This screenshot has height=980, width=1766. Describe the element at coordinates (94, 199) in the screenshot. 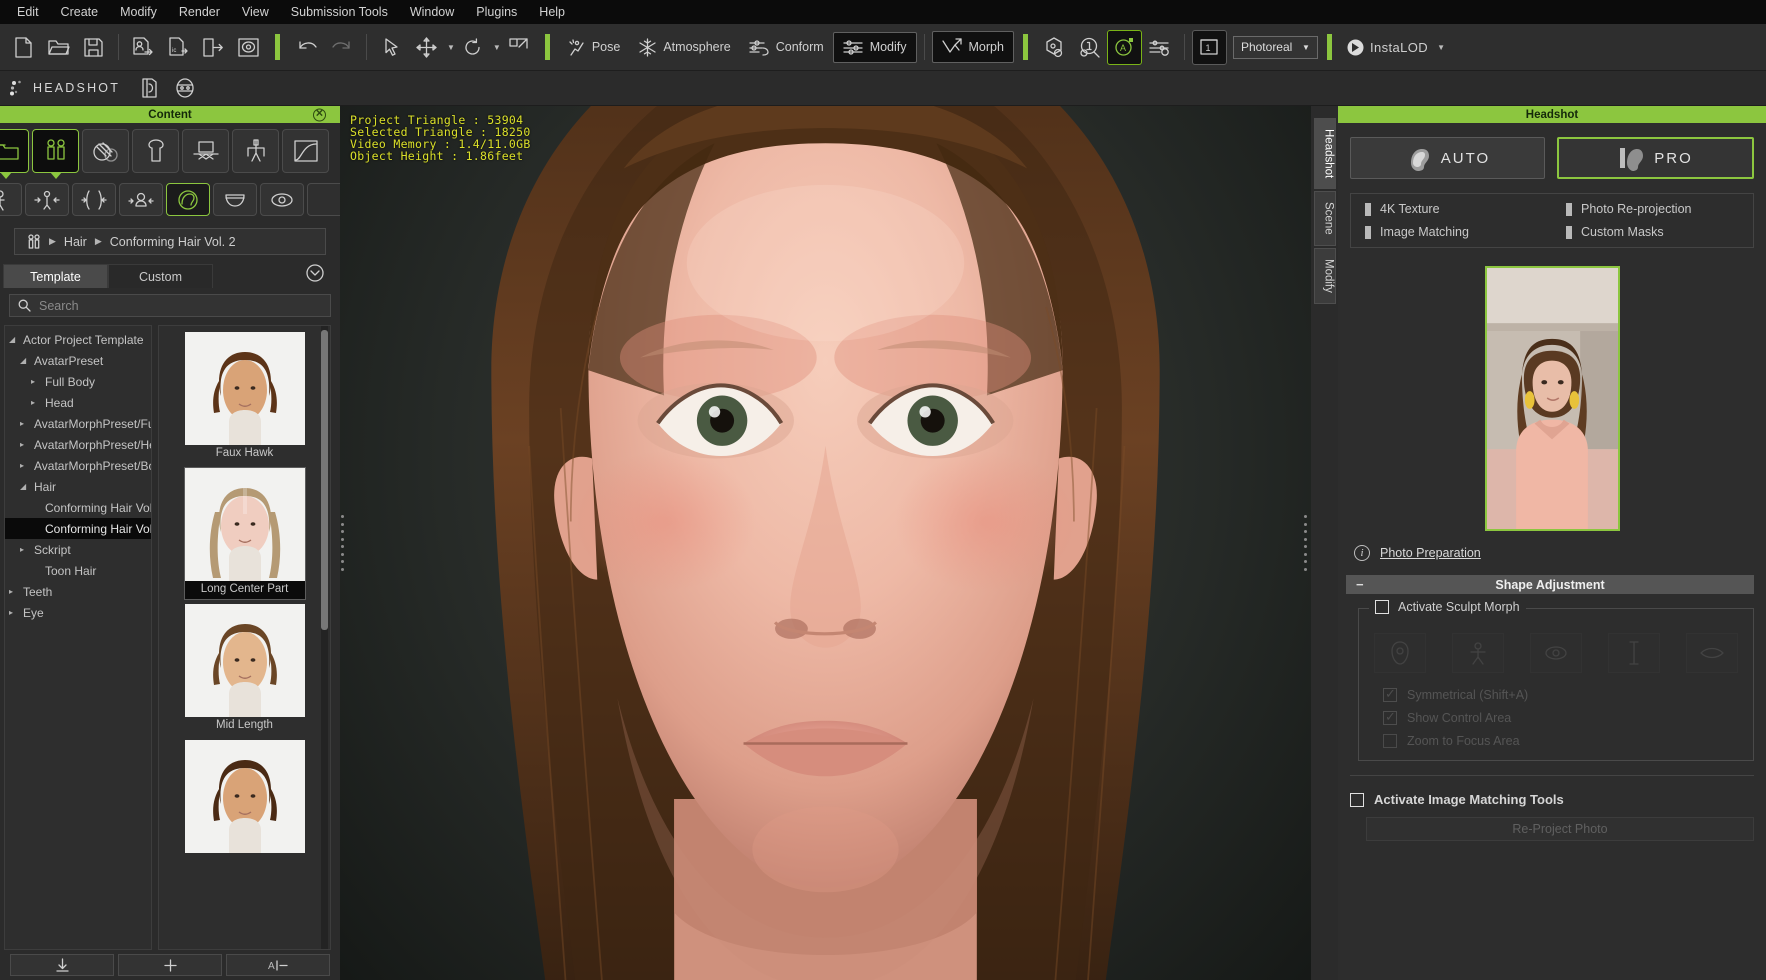

I see `subcat-proportion` at that location.